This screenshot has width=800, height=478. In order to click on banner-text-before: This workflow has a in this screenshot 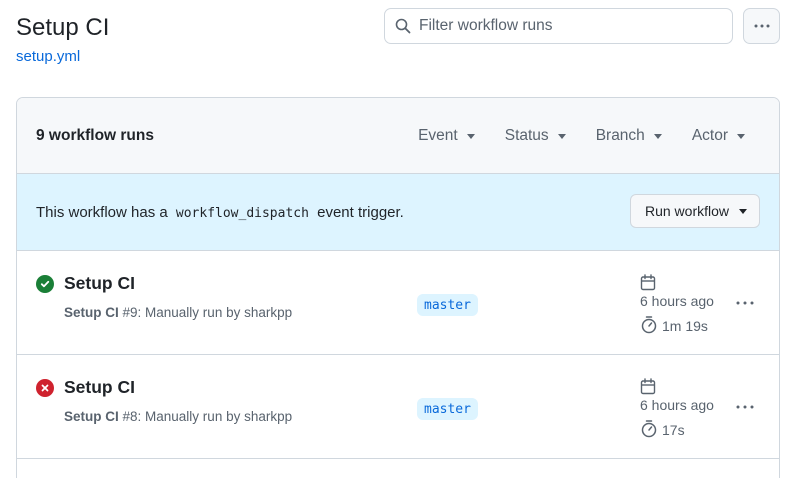, I will do `click(102, 212)`.